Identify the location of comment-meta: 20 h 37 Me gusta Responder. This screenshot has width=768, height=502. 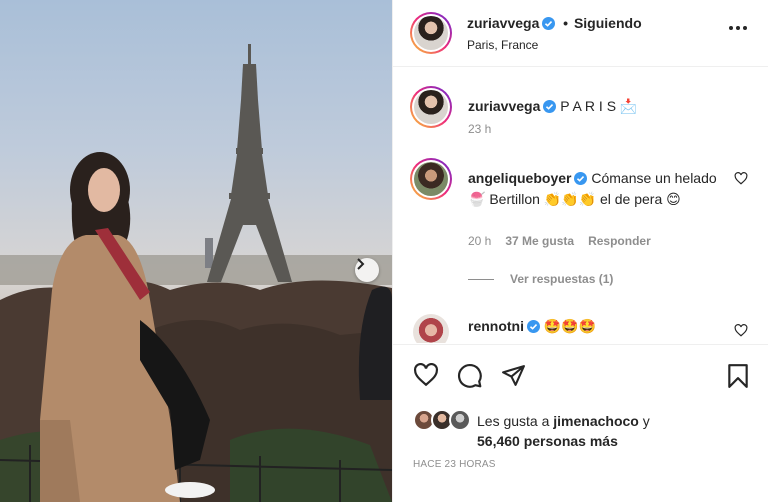
(559, 241).